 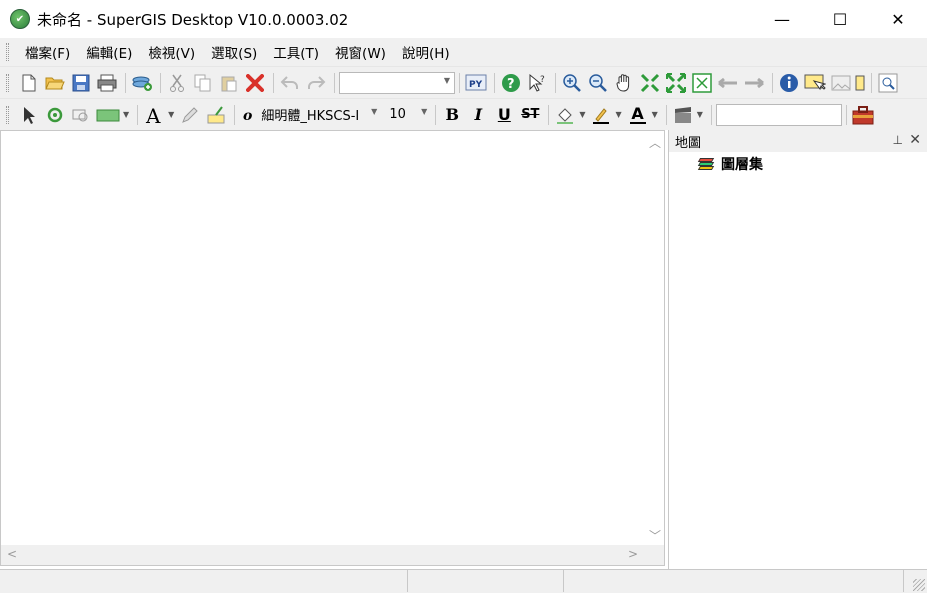 I want to click on vertical-scrollbar: ︿ ﹀, so click(x=654, y=339).